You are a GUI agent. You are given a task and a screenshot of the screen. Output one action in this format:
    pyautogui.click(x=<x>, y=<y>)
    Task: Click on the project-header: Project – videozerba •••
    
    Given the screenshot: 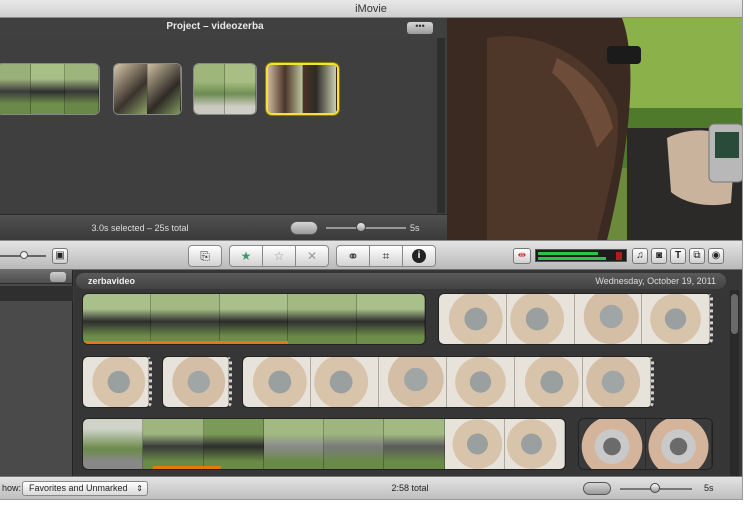 What is the action you would take?
    pyautogui.click(x=223, y=28)
    